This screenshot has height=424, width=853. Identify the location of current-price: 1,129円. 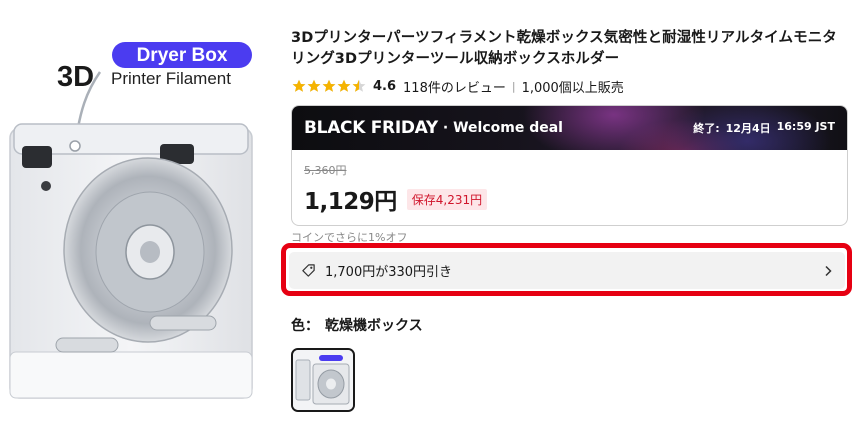
(350, 202).